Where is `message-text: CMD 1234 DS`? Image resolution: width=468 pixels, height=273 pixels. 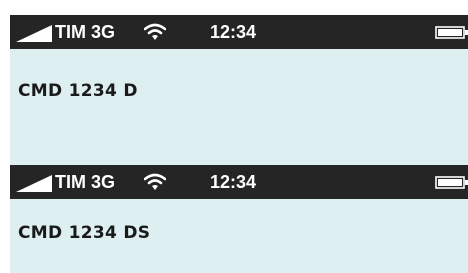
message-text: CMD 1234 DS is located at coordinates (84, 233).